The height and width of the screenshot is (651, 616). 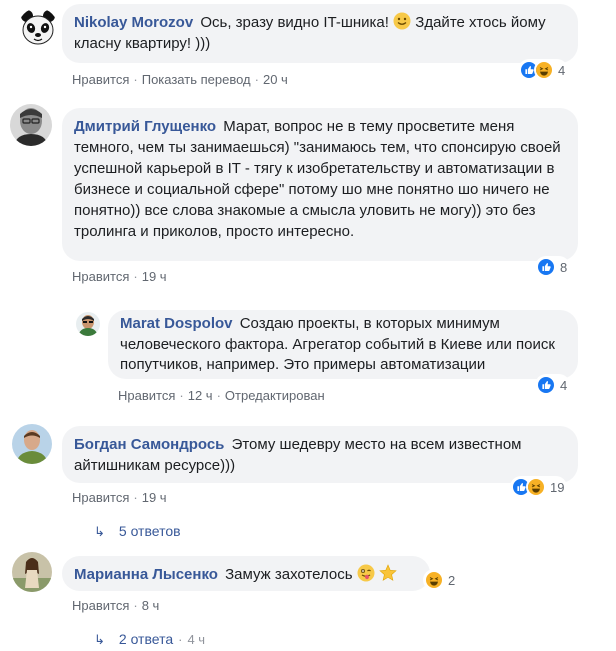 I want to click on reaction-count: 8, so click(x=564, y=267).